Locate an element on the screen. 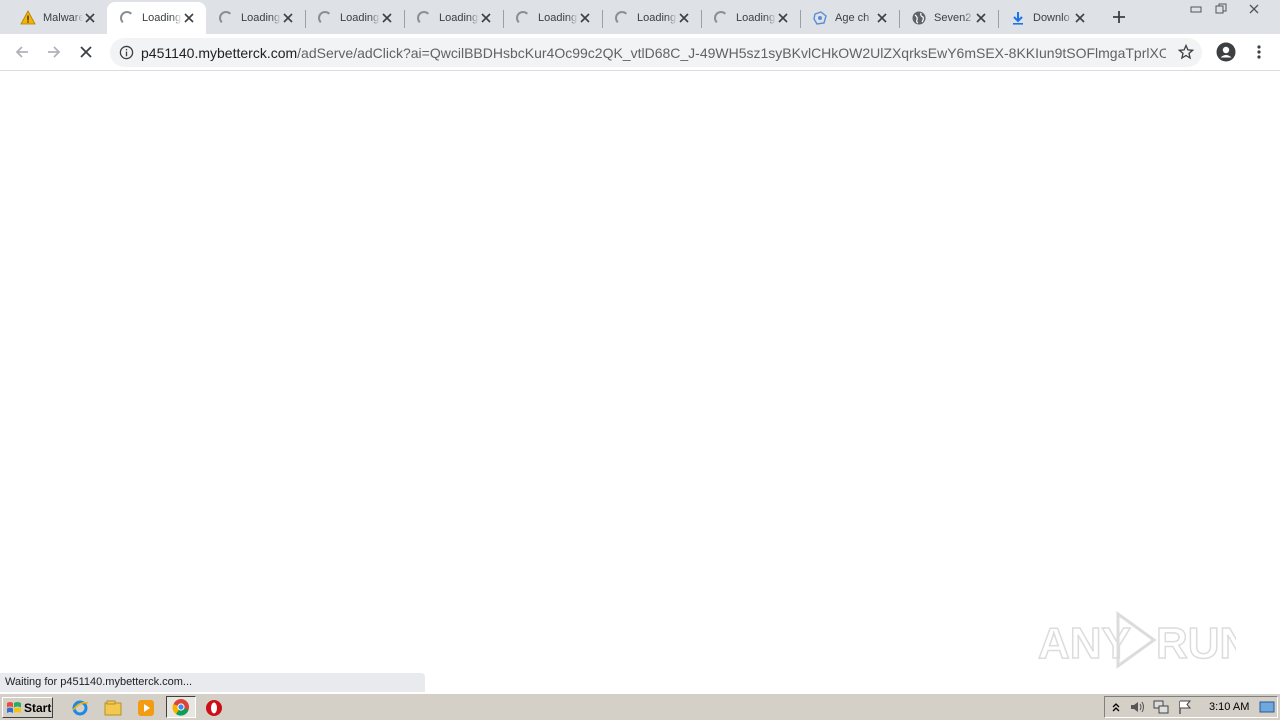 The height and width of the screenshot is (720, 1280). close-window-button is located at coordinates (1254, 9).